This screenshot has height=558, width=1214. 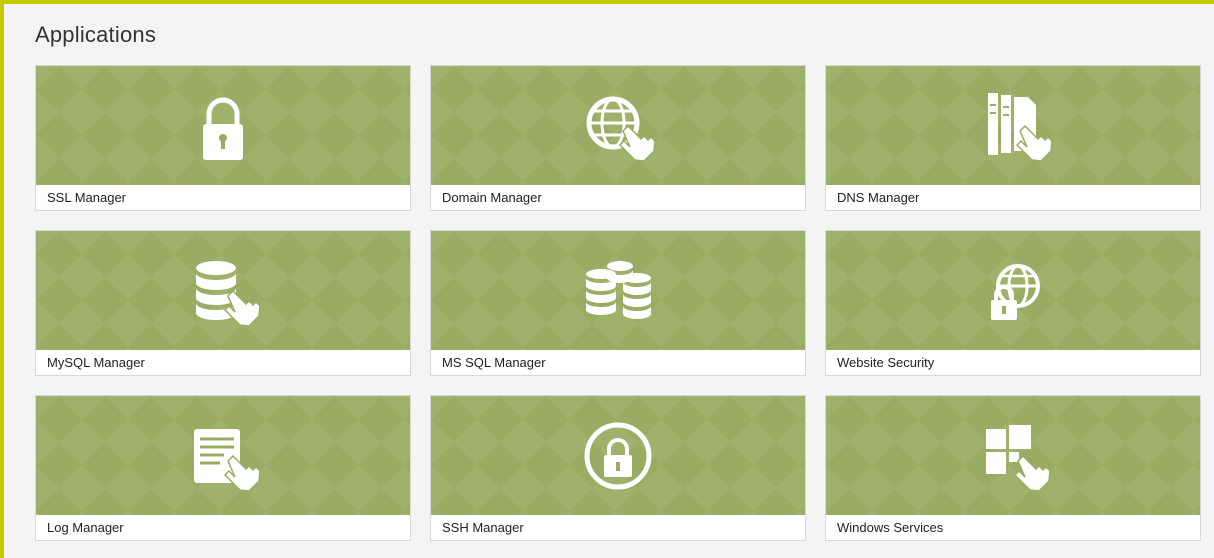 I want to click on tile-label: MS SQL Manager, so click(x=494, y=362).